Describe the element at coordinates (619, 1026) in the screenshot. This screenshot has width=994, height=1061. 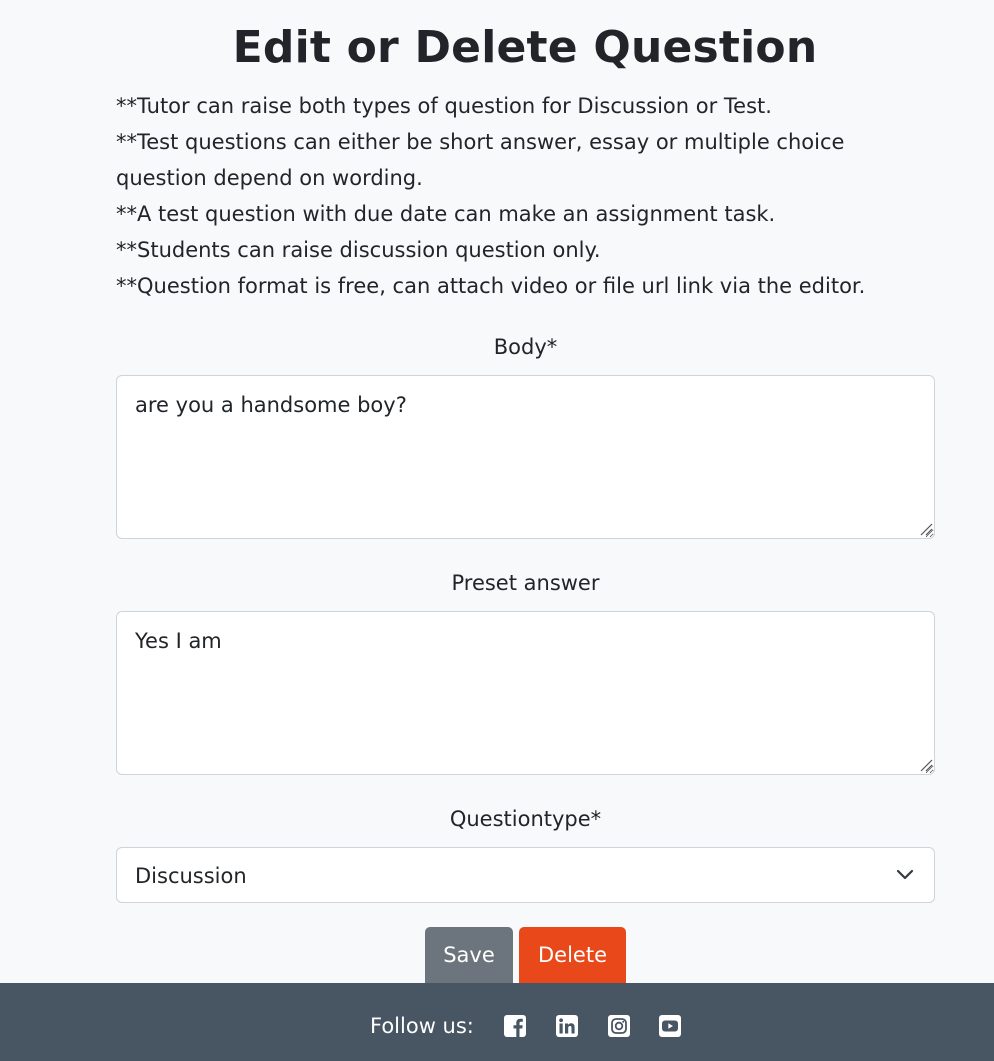
I see `instagram-icon` at that location.